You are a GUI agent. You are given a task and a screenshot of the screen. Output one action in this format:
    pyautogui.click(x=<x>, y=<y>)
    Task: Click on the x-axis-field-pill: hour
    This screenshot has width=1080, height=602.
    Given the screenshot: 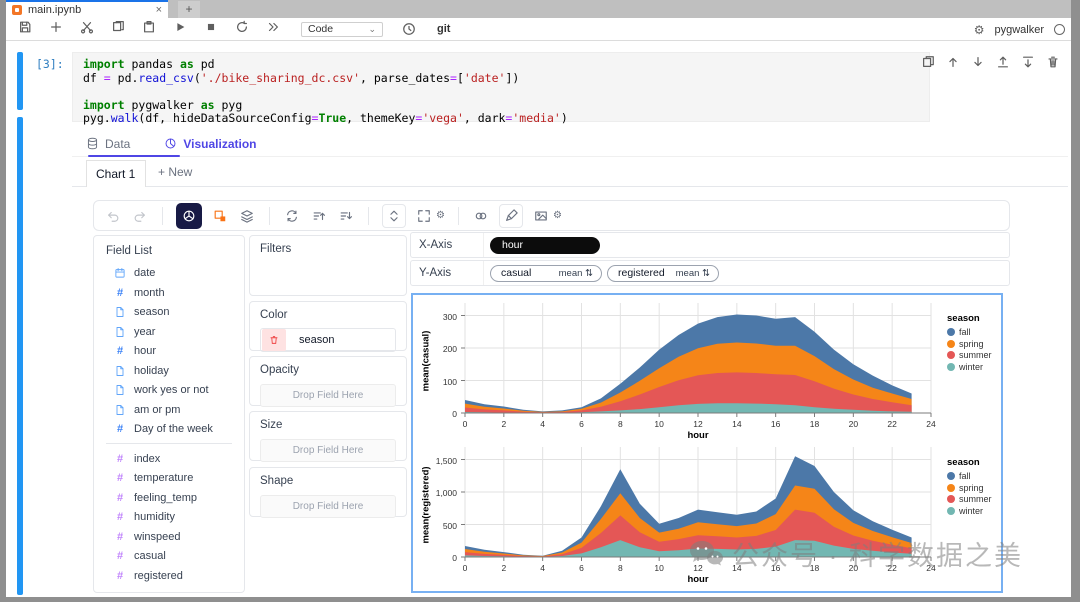 What is the action you would take?
    pyautogui.click(x=545, y=245)
    